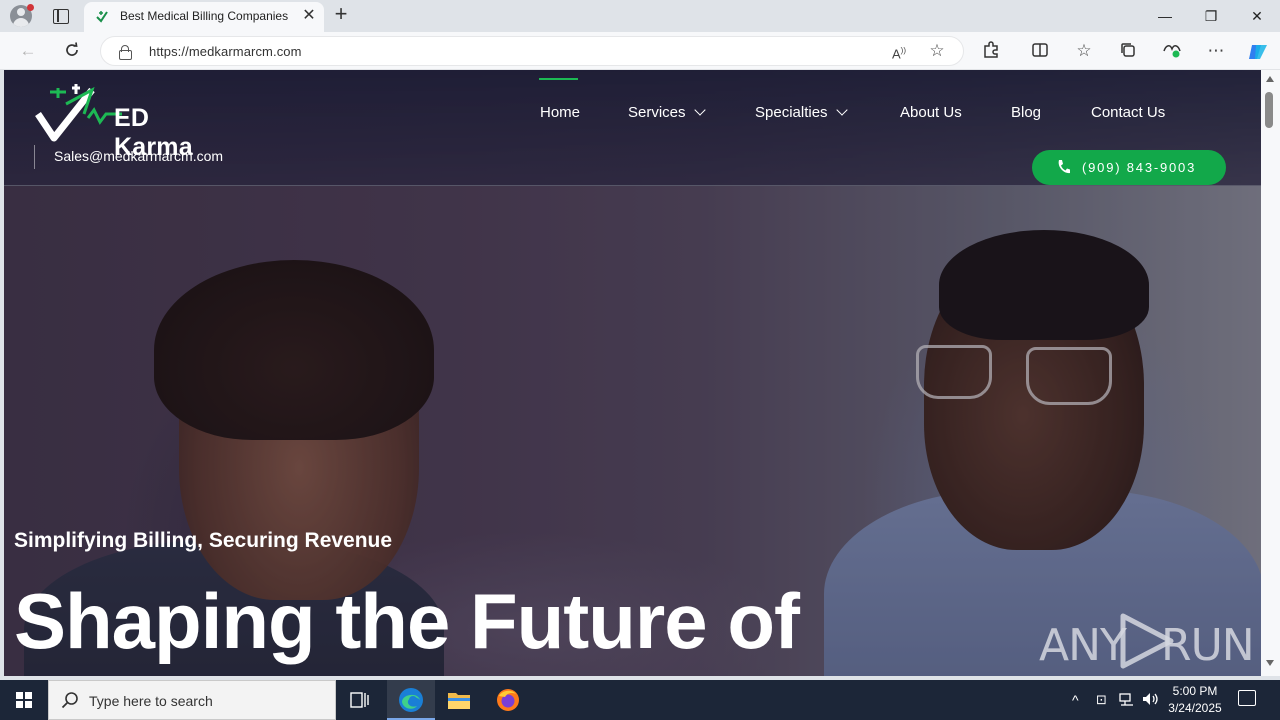 The height and width of the screenshot is (720, 1280). What do you see at coordinates (1075, 700) in the screenshot?
I see `tray-overflow-chevron-icon: ^` at bounding box center [1075, 700].